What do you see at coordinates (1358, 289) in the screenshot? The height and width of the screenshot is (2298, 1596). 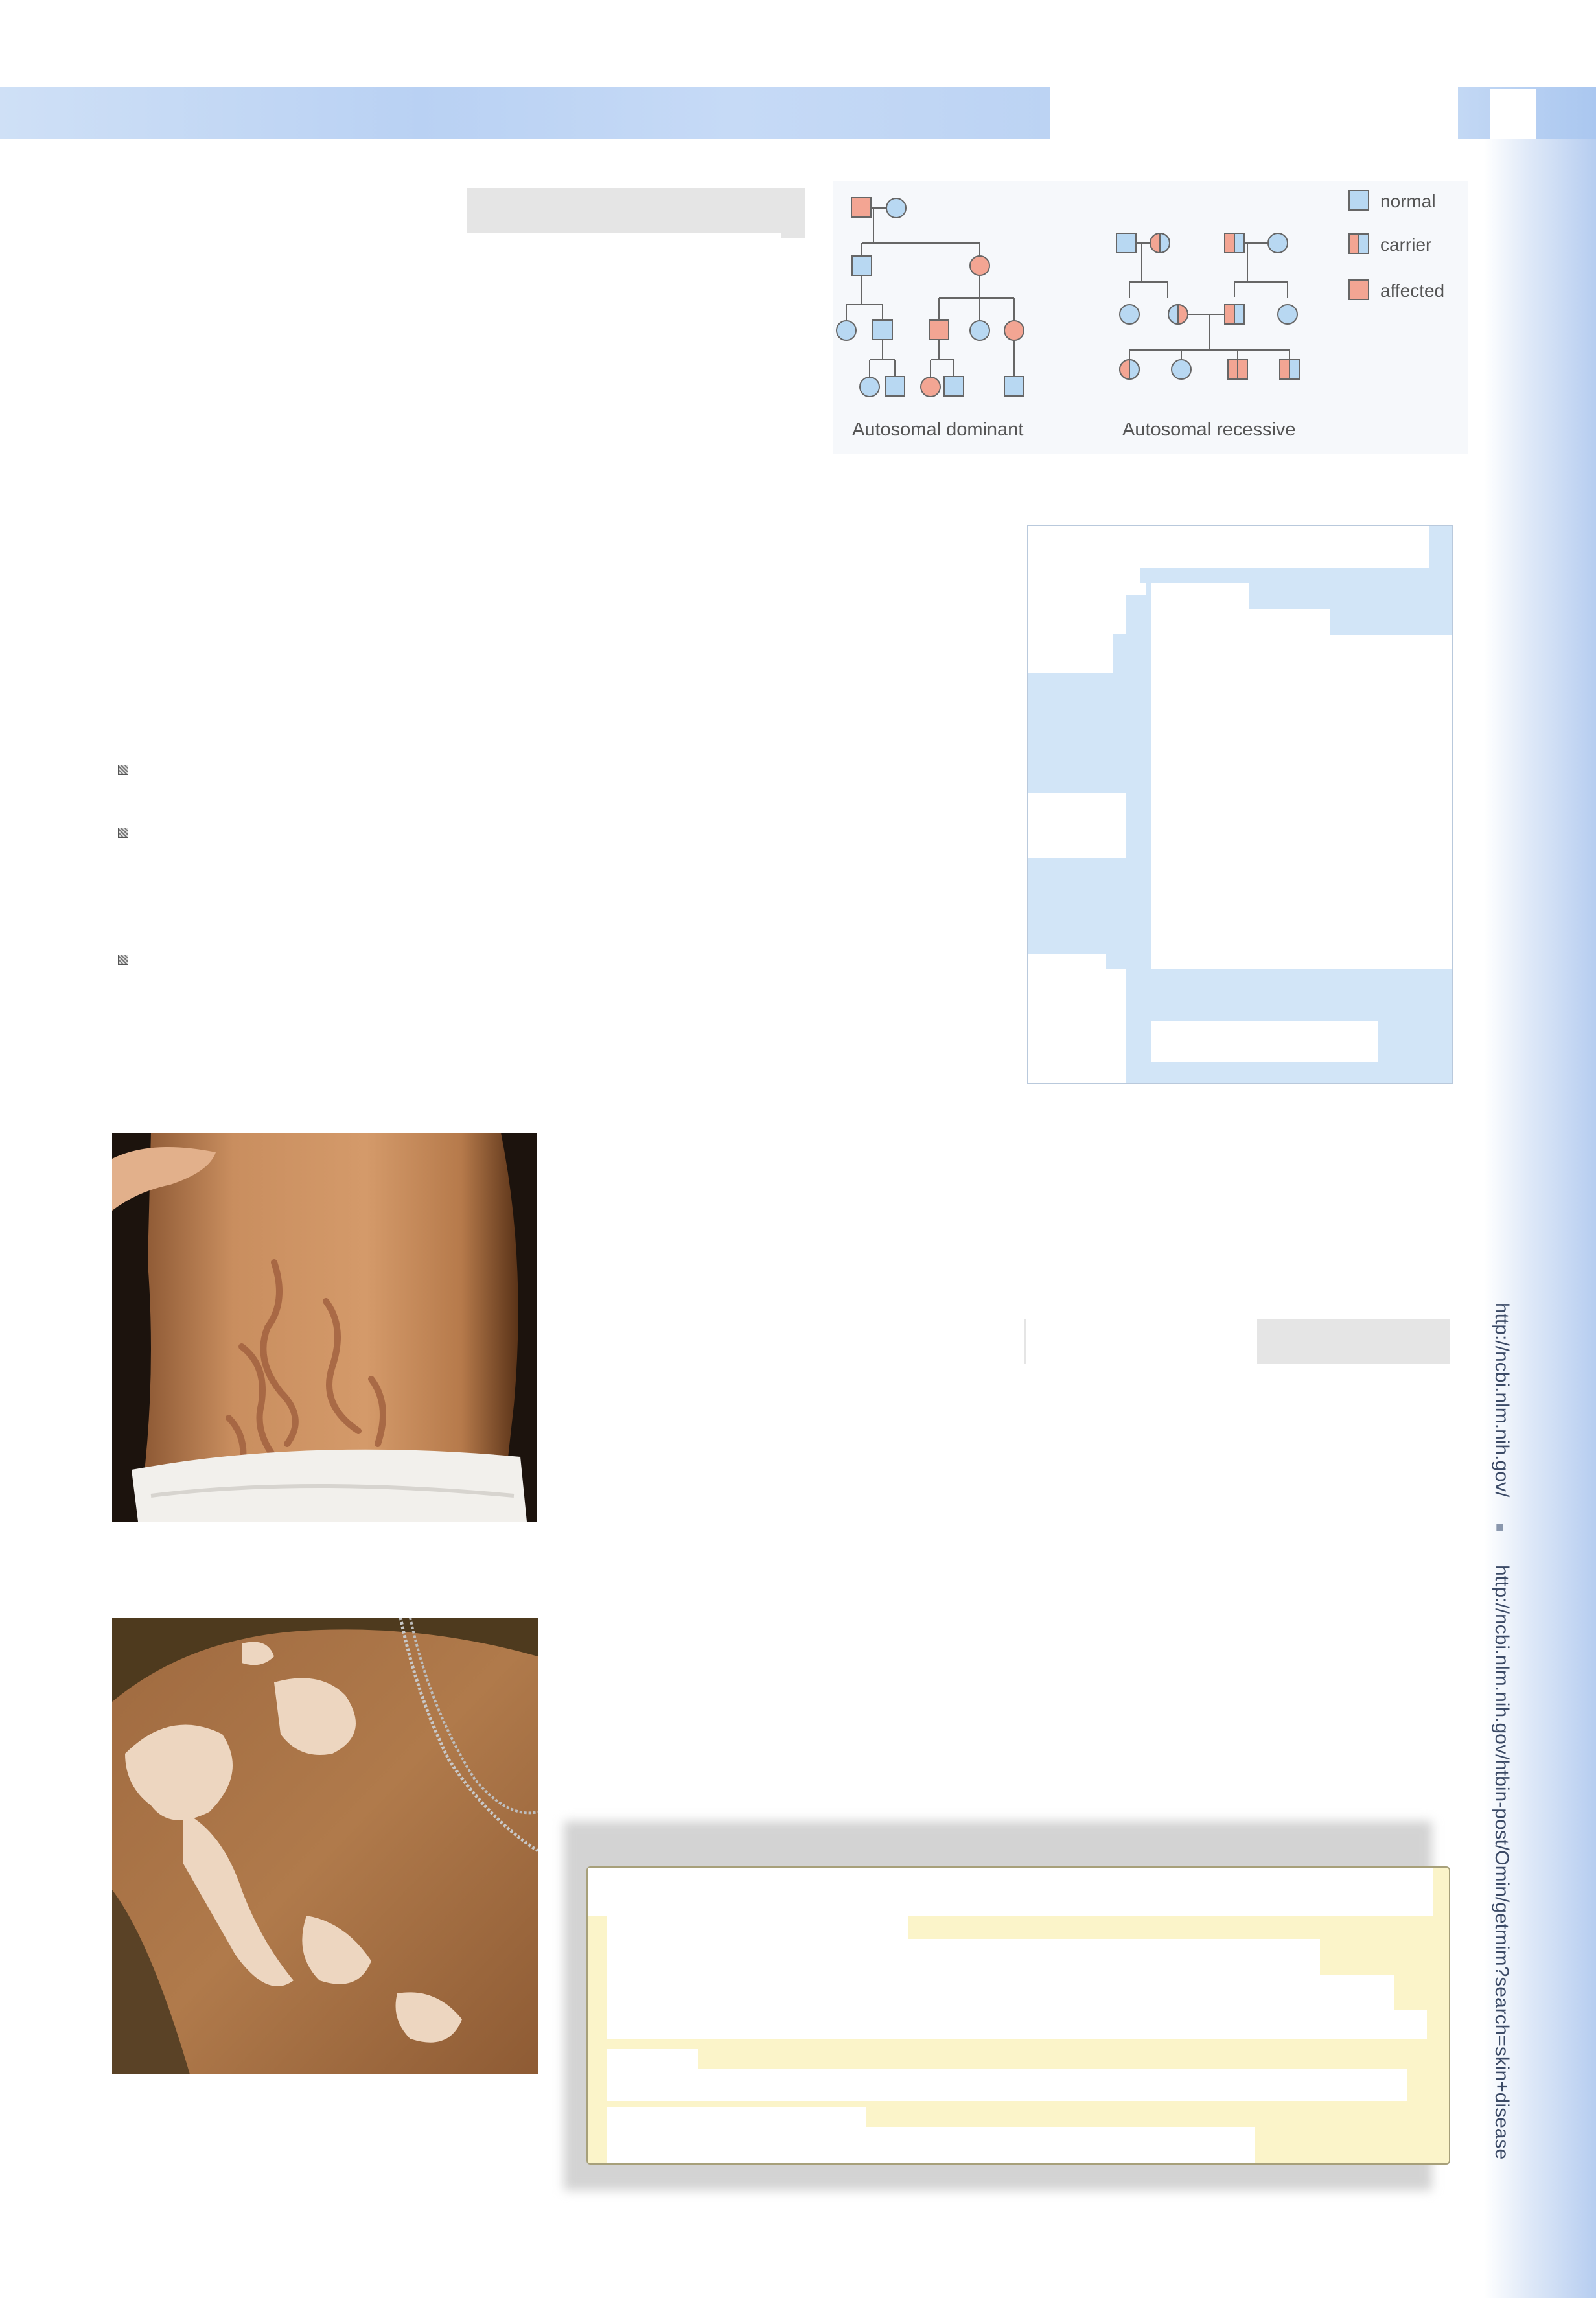 I see `legend-affected-swatch` at bounding box center [1358, 289].